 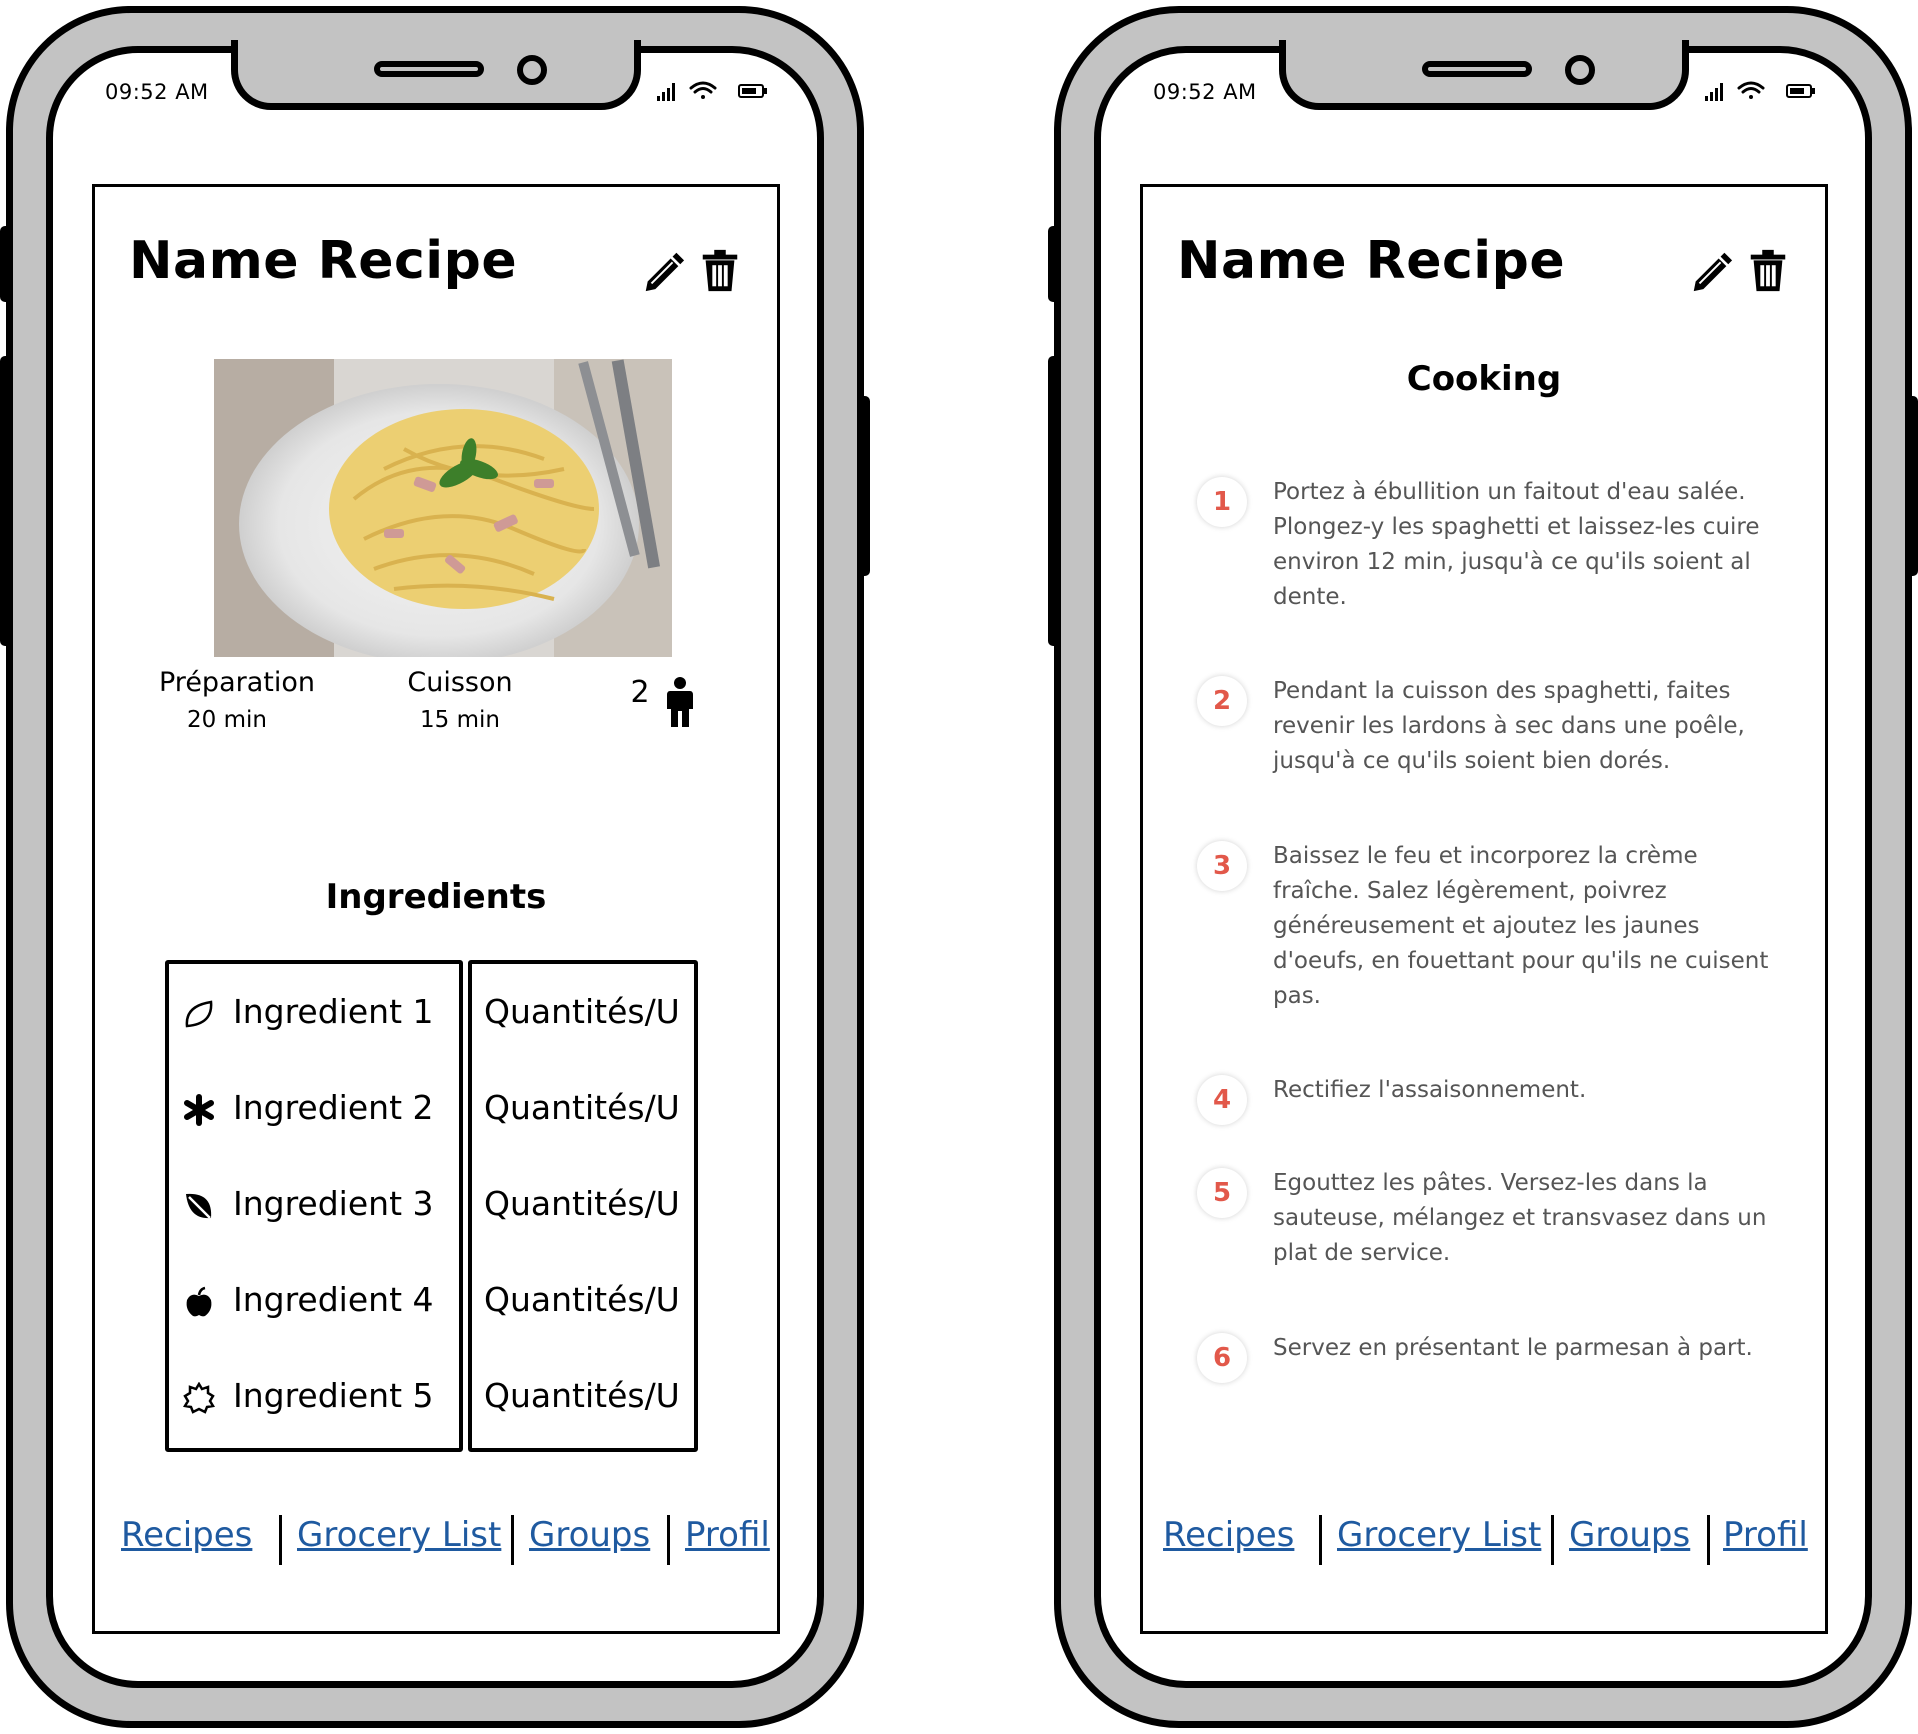 What do you see at coordinates (237, 682) in the screenshot?
I see `preparation-label: Préparation` at bounding box center [237, 682].